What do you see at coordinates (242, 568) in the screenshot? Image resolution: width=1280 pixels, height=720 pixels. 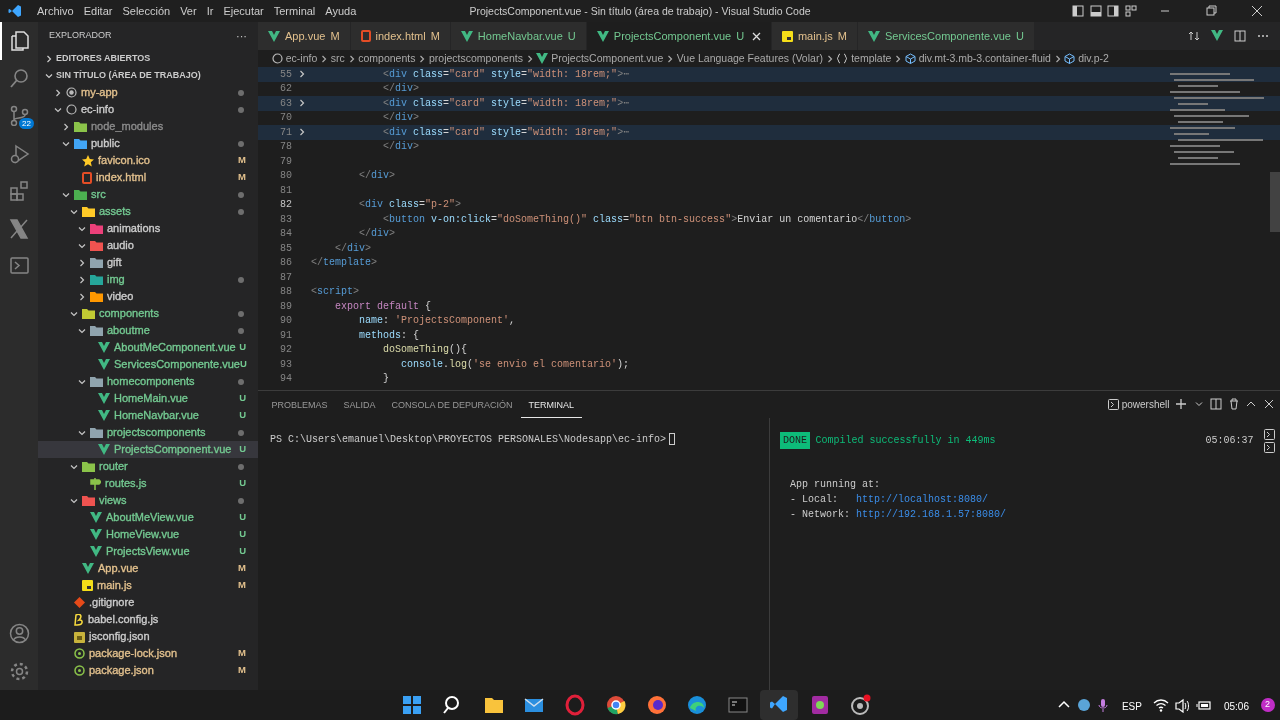 I see `git-status-letter: M` at bounding box center [242, 568].